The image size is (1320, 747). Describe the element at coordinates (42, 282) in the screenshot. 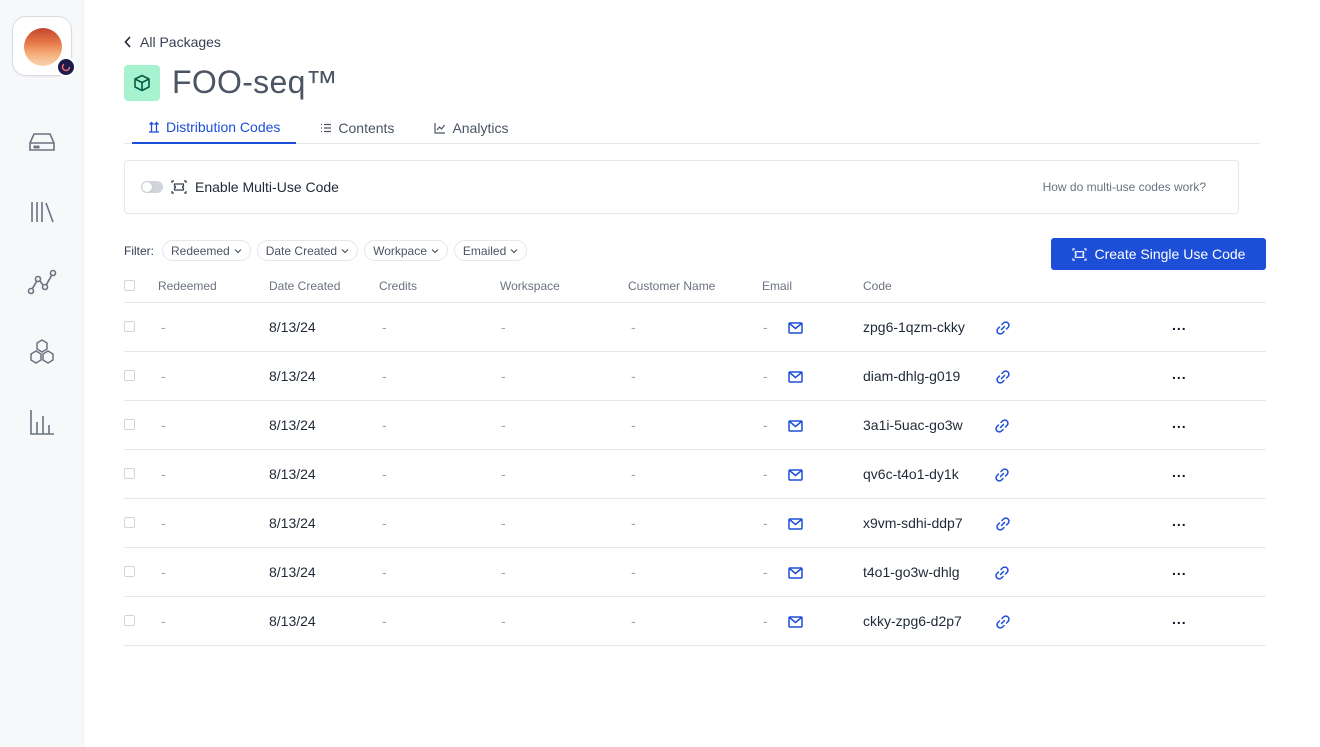

I see `nav-graph-nodes-icon` at that location.